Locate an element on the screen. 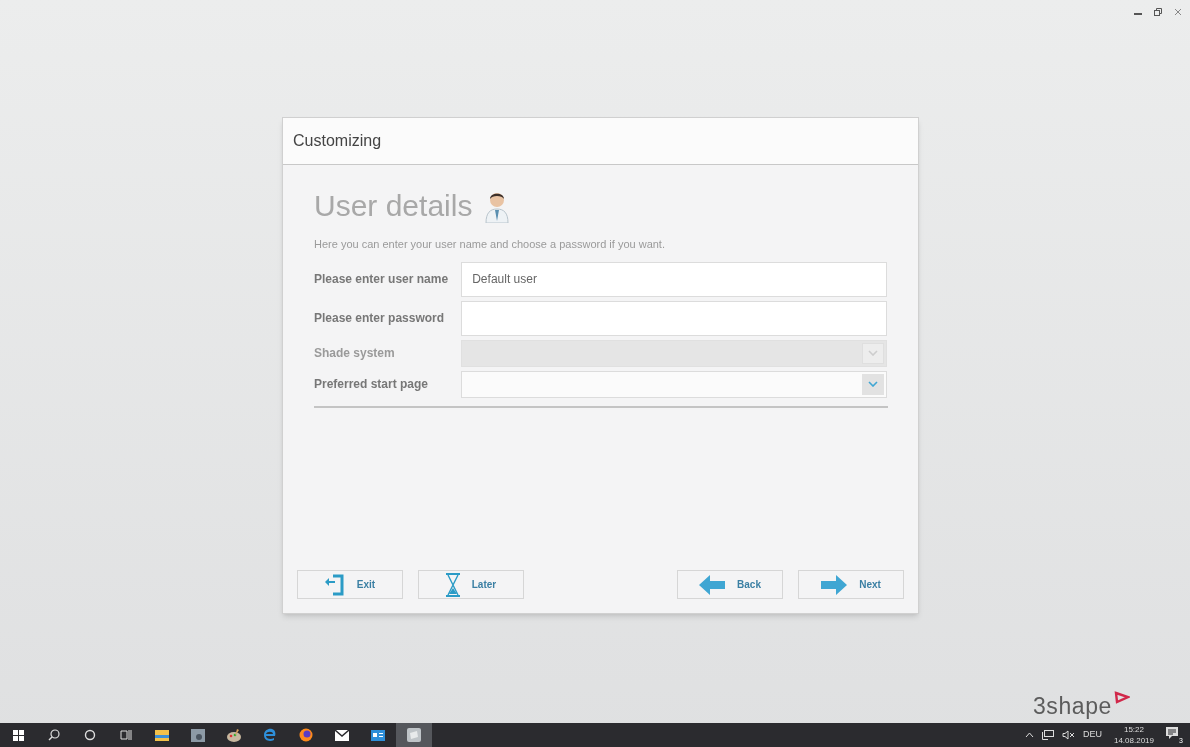 Image resolution: width=1190 pixels, height=747 pixels. exit-icon is located at coordinates (334, 584).